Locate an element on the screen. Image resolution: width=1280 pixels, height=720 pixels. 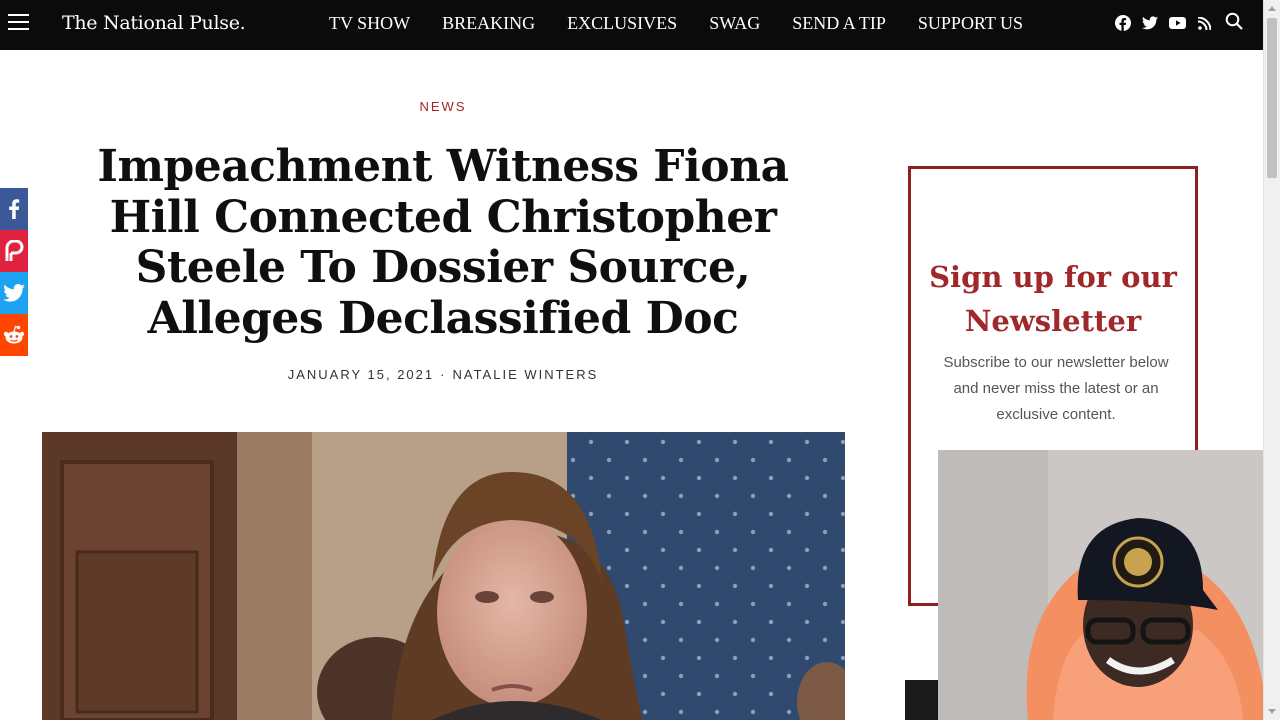
rss-icon is located at coordinates (1204, 23).